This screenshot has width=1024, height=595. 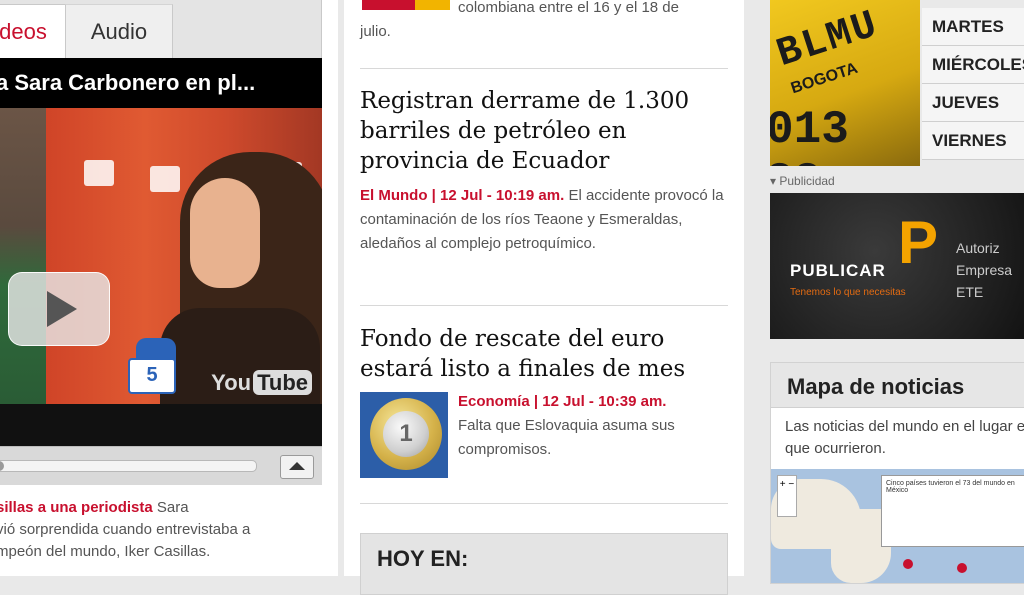 I want to click on euro-coin-image: 1, so click(x=404, y=435).